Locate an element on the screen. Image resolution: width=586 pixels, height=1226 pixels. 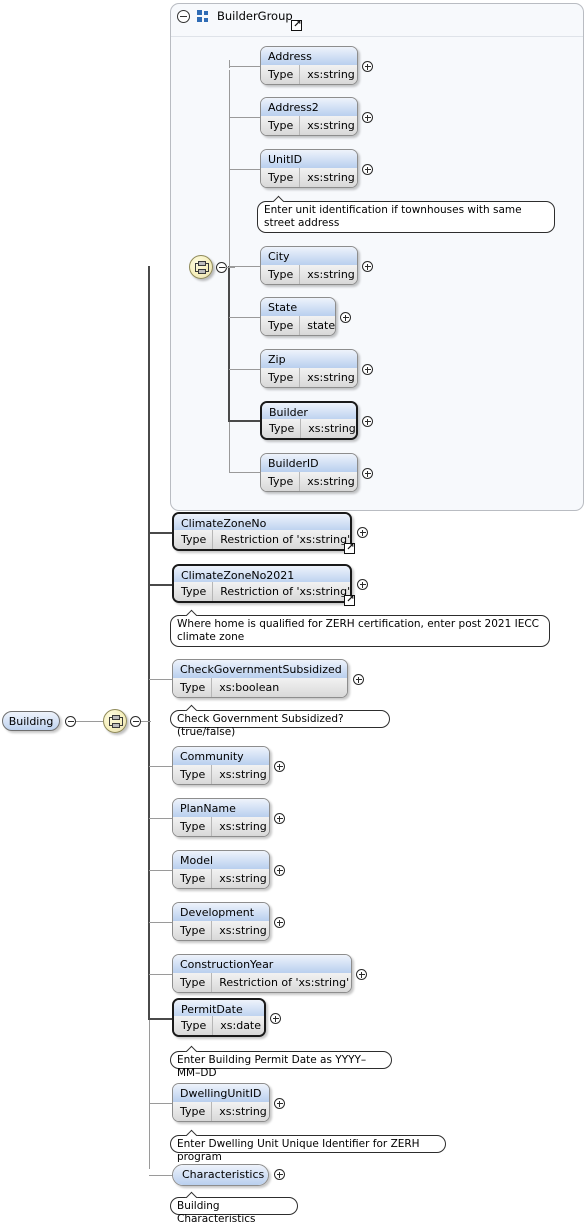
branch-climatezoneno is located at coordinates (160, 533).